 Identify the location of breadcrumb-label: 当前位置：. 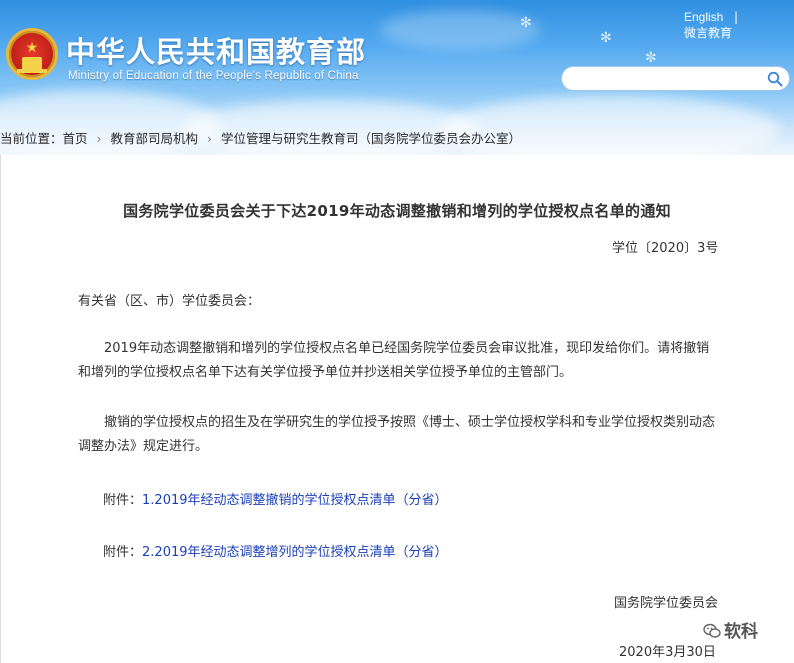
(31, 138).